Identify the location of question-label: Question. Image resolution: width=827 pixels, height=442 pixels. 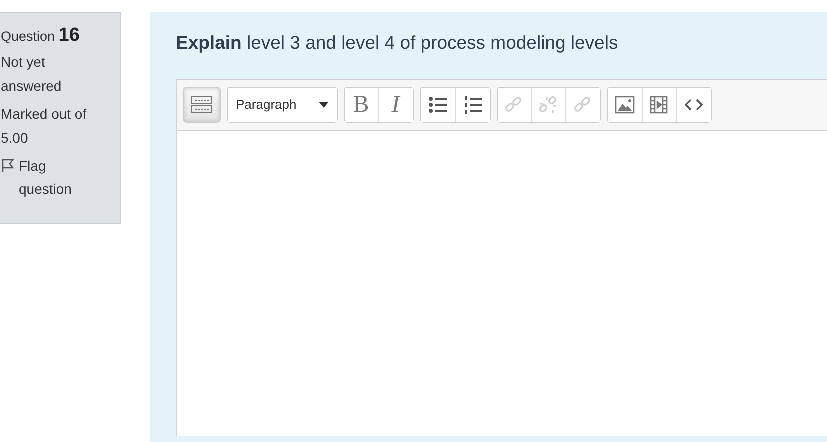
(28, 36).